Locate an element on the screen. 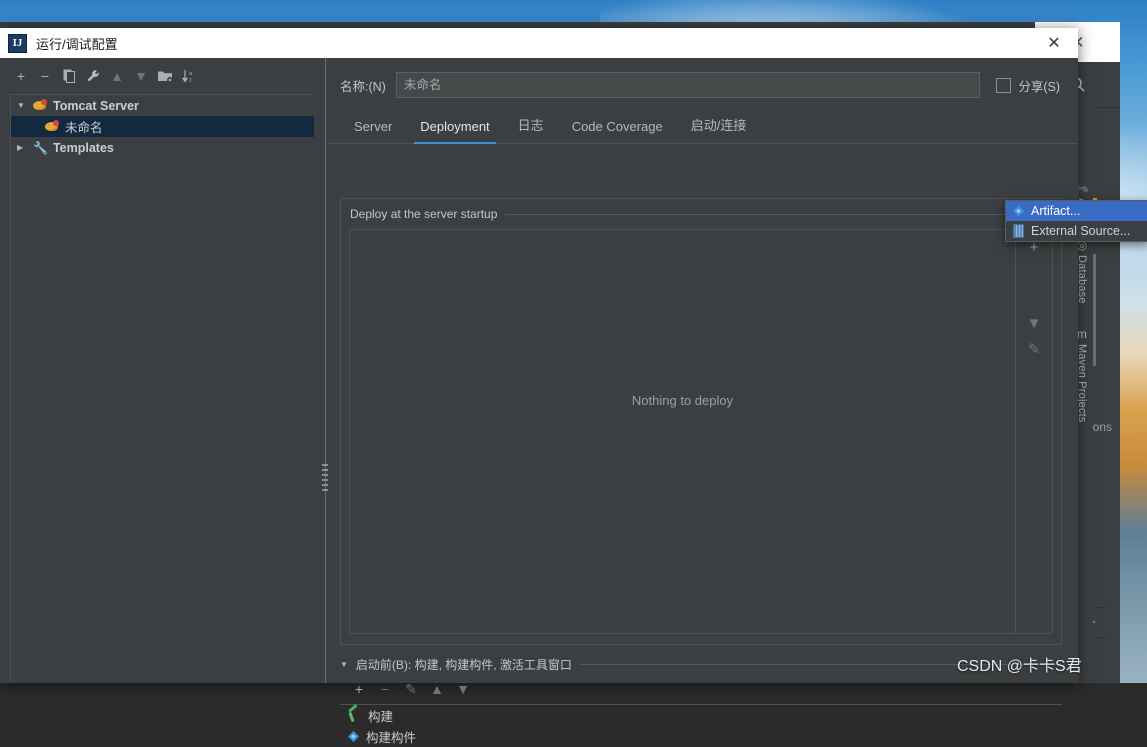 This screenshot has width=1147, height=747. sort-az-icon: a z is located at coordinates (187, 77).